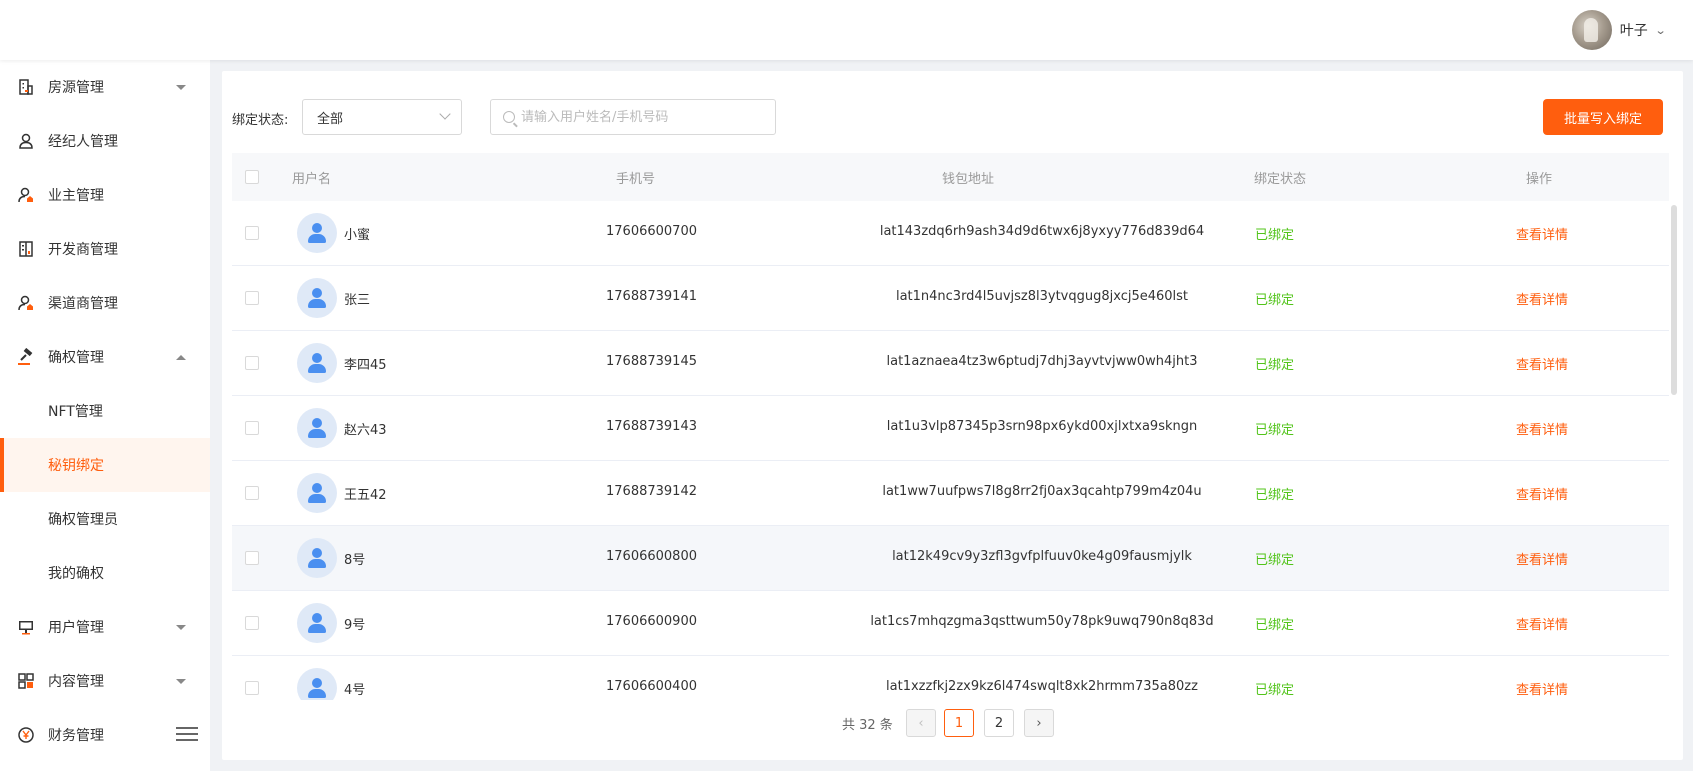 The width and height of the screenshot is (1693, 771). I want to click on sidebar-item-label: 内容管理, so click(76, 682).